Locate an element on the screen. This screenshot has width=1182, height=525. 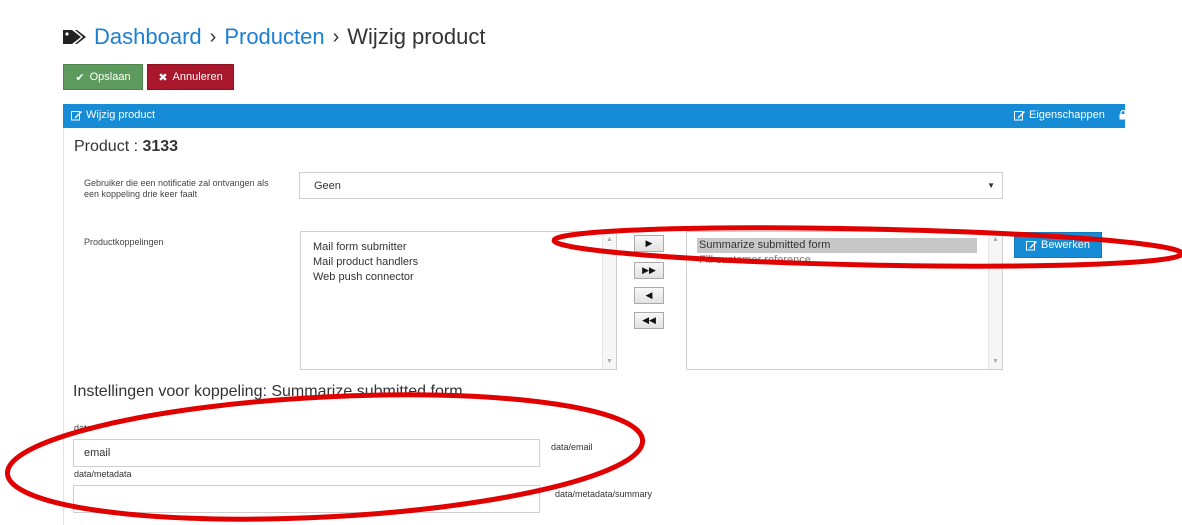
panel-title: Wijzig product is located at coordinates (113, 115).